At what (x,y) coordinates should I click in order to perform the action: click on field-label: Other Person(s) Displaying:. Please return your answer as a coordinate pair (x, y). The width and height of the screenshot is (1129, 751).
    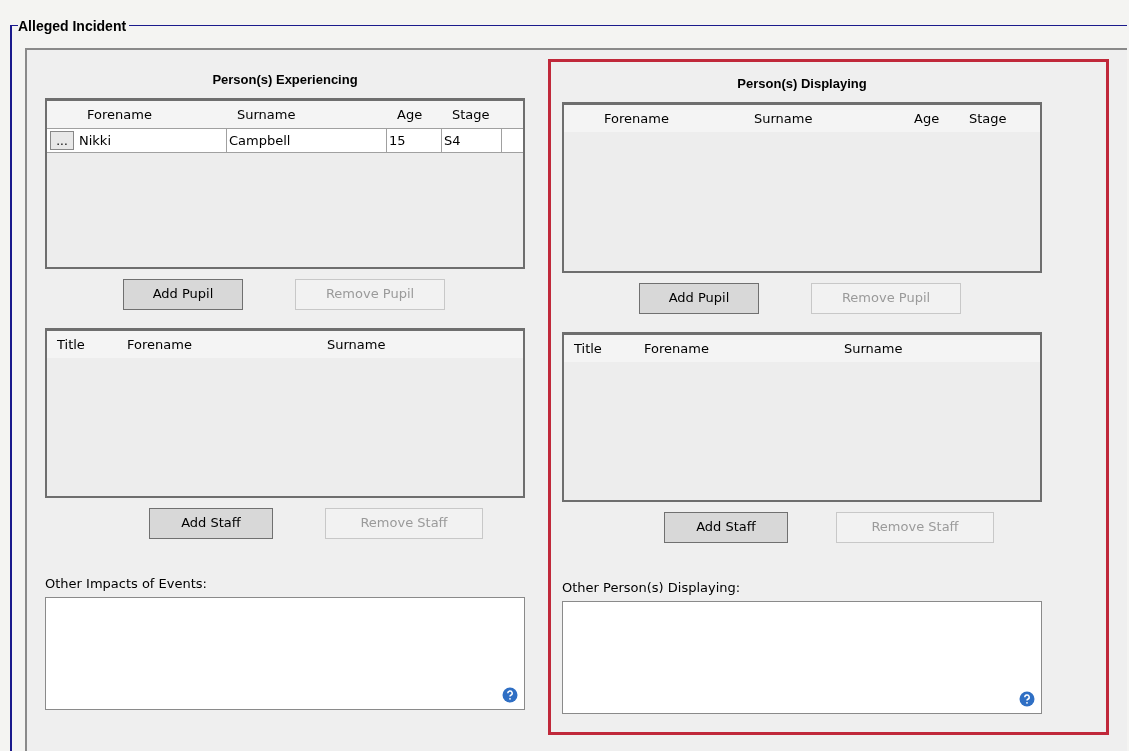
    Looking at the image, I should click on (652, 588).